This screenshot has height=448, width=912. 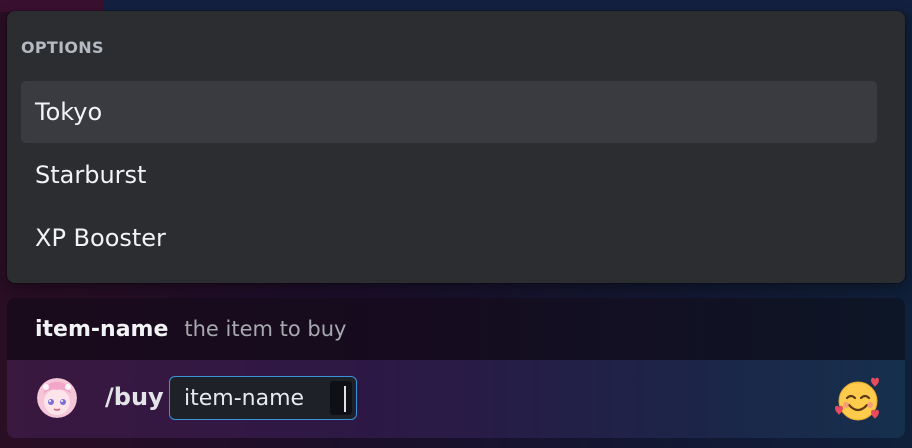 I want to click on options-header: OPTIONS, so click(x=62, y=47).